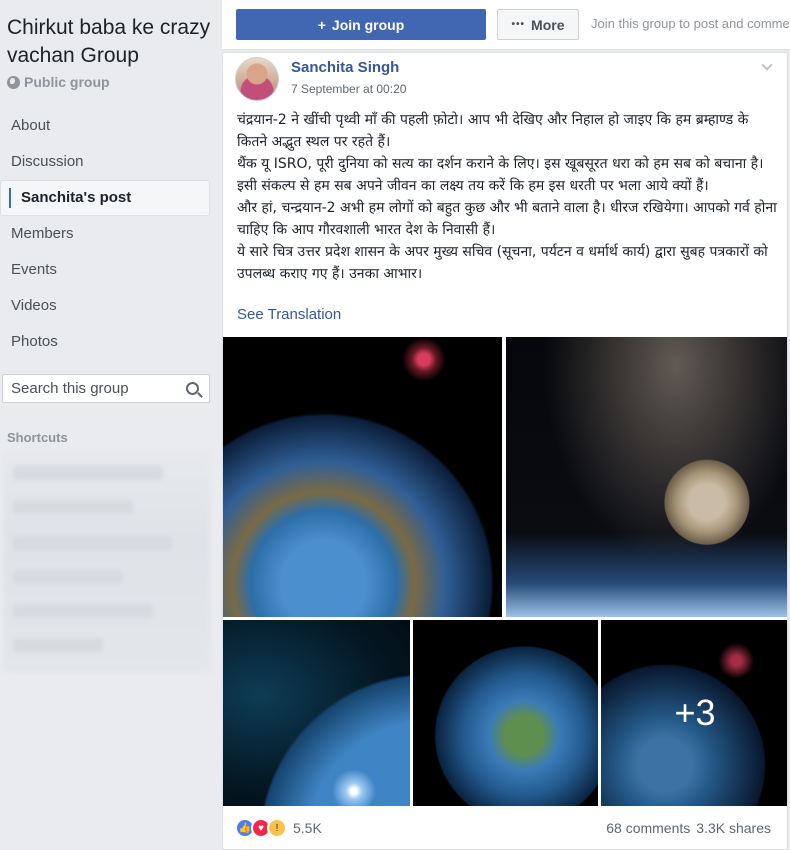 The height and width of the screenshot is (850, 790). Describe the element at coordinates (733, 828) in the screenshot. I see `shares-count: 3.3K shares` at that location.